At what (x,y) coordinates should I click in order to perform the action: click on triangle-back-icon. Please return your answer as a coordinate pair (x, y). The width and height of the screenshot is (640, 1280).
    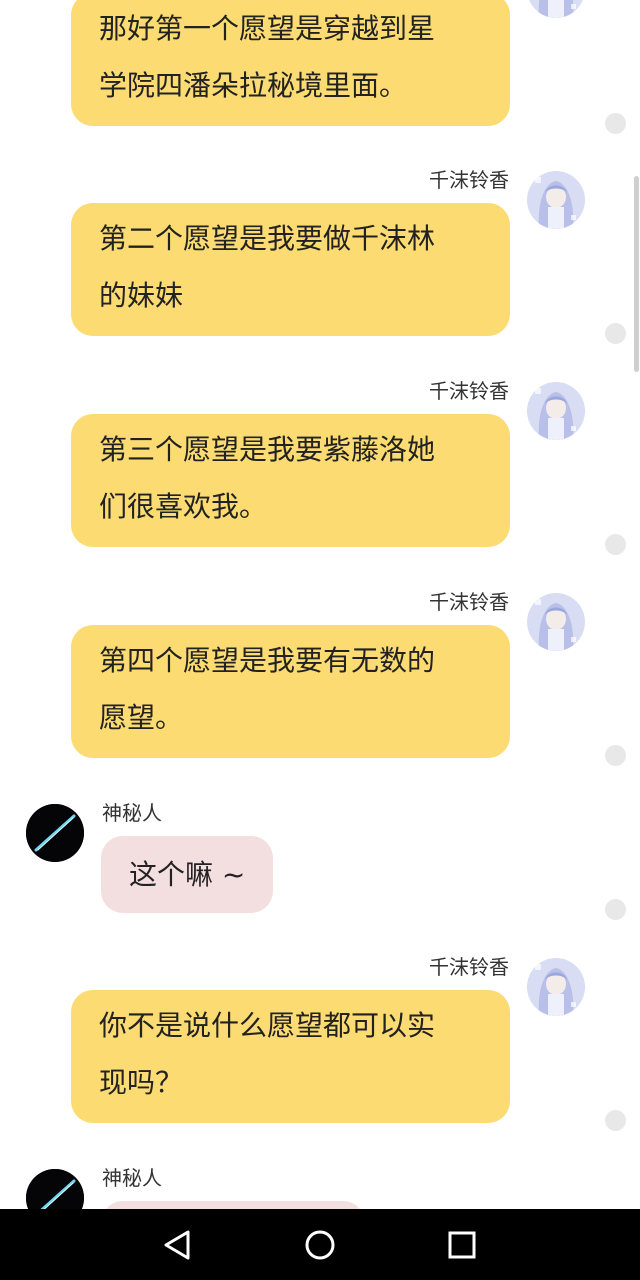
    Looking at the image, I should click on (177, 1245).